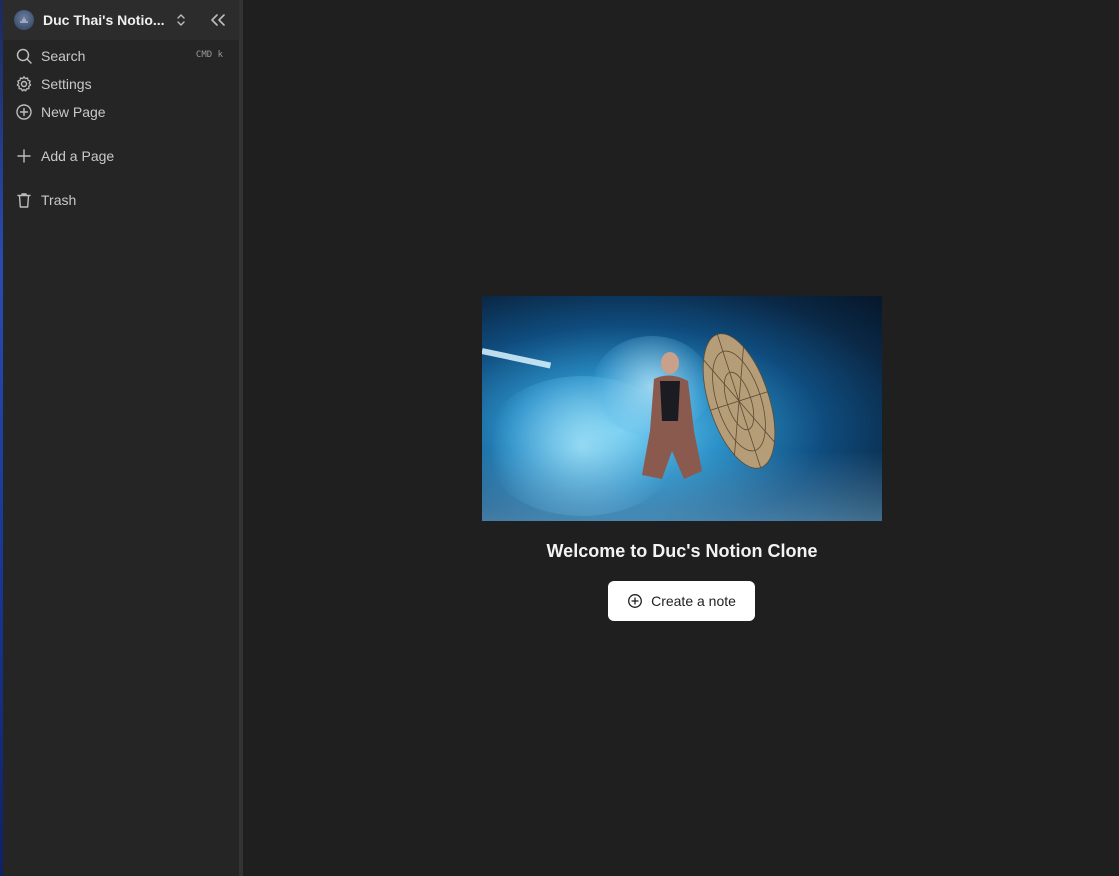  I want to click on sidebar-item-label: New Page, so click(73, 112).